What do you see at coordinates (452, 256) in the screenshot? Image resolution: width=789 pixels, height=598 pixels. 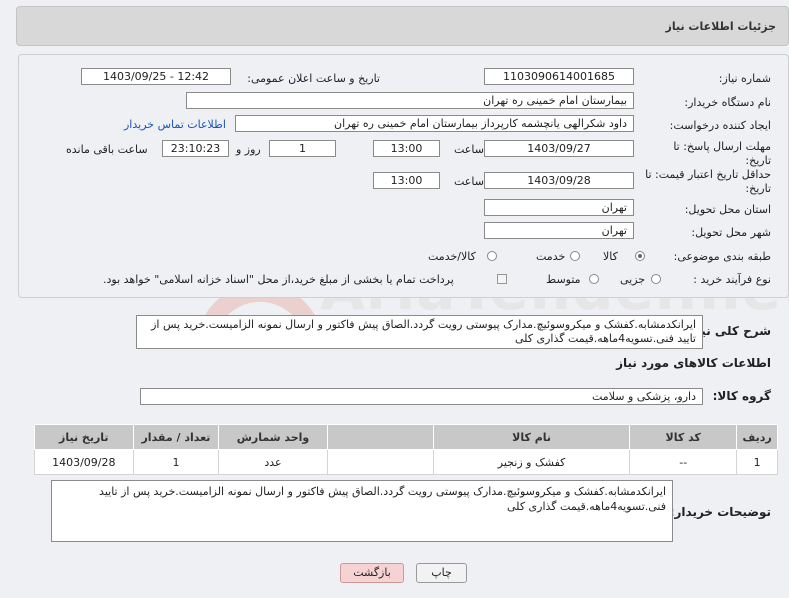 I see `category-option-goods-service: کالا/خدمت` at bounding box center [452, 256].